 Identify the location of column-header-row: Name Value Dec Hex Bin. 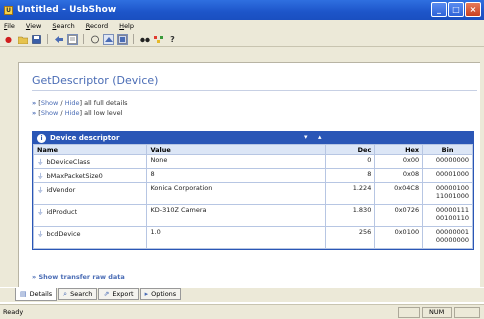
(252, 149).